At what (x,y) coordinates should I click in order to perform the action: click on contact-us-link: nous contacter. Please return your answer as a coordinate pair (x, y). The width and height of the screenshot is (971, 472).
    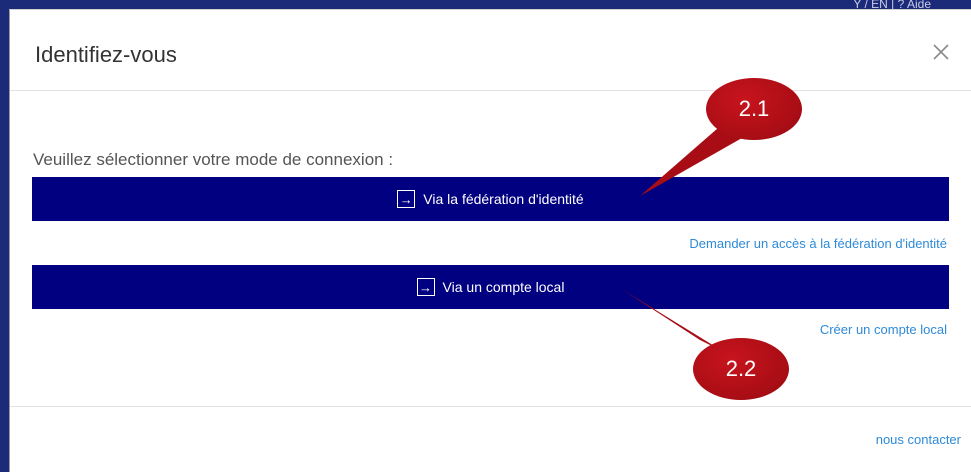
    Looking at the image, I should click on (918, 439).